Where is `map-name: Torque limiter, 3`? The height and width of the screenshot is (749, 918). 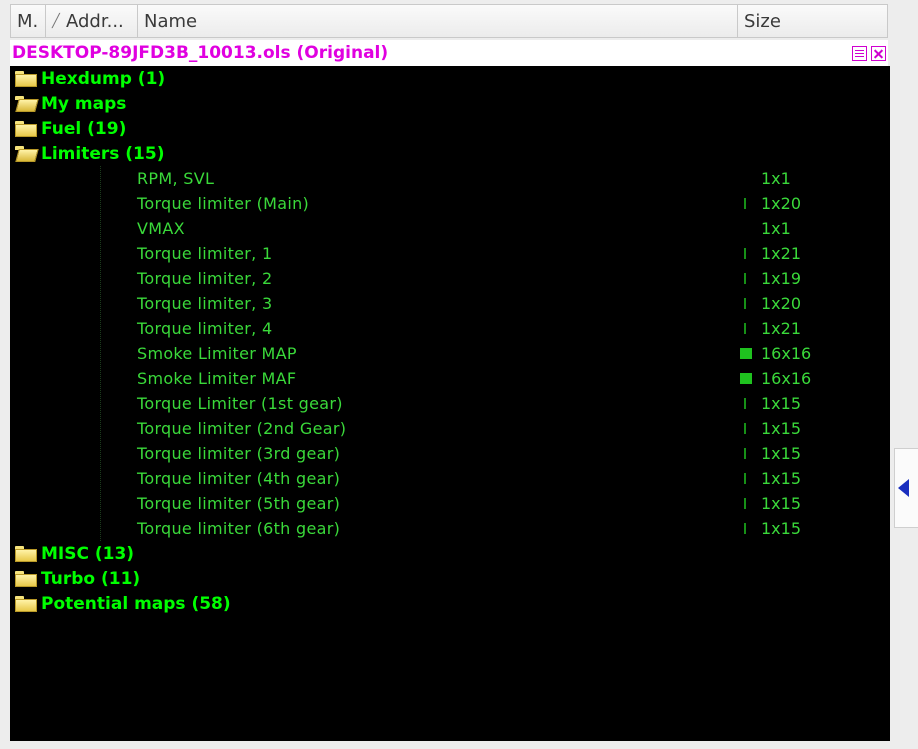
map-name: Torque limiter, 3 is located at coordinates (205, 303).